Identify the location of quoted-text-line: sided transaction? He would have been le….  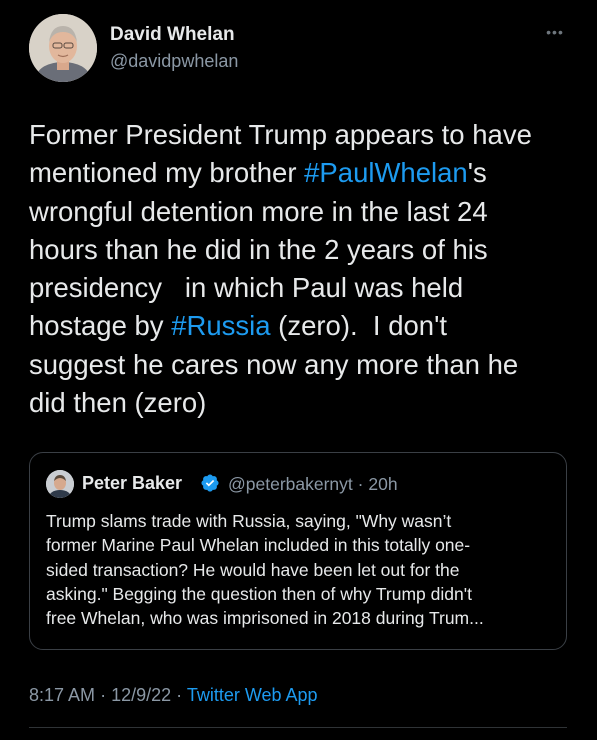
(253, 569).